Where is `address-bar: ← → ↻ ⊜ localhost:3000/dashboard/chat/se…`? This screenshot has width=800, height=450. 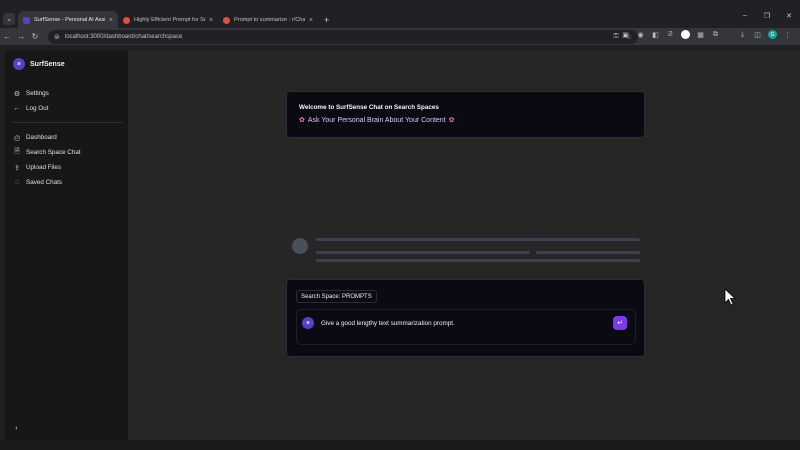
address-bar: ← → ↻ ⊜ localhost:3000/dashboard/chat/se… is located at coordinates (400, 36).